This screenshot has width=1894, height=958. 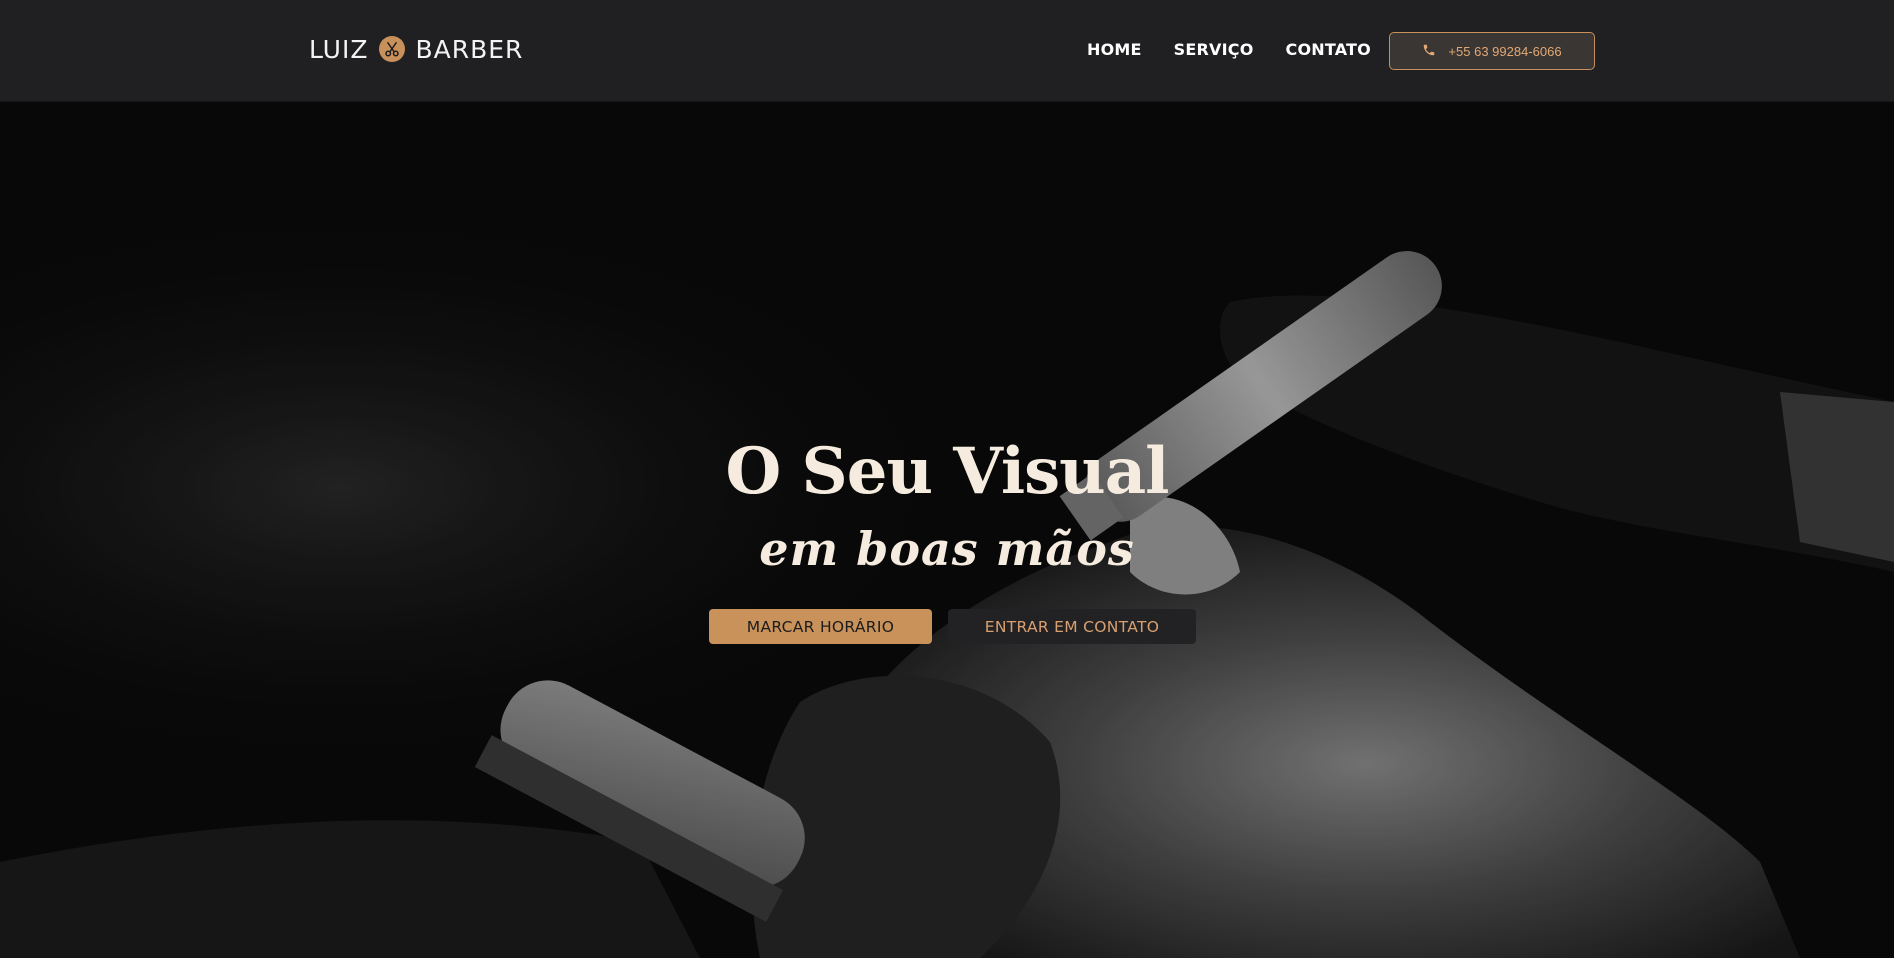 I want to click on phone-number: +55 63 99284-6066, so click(x=1505, y=51).